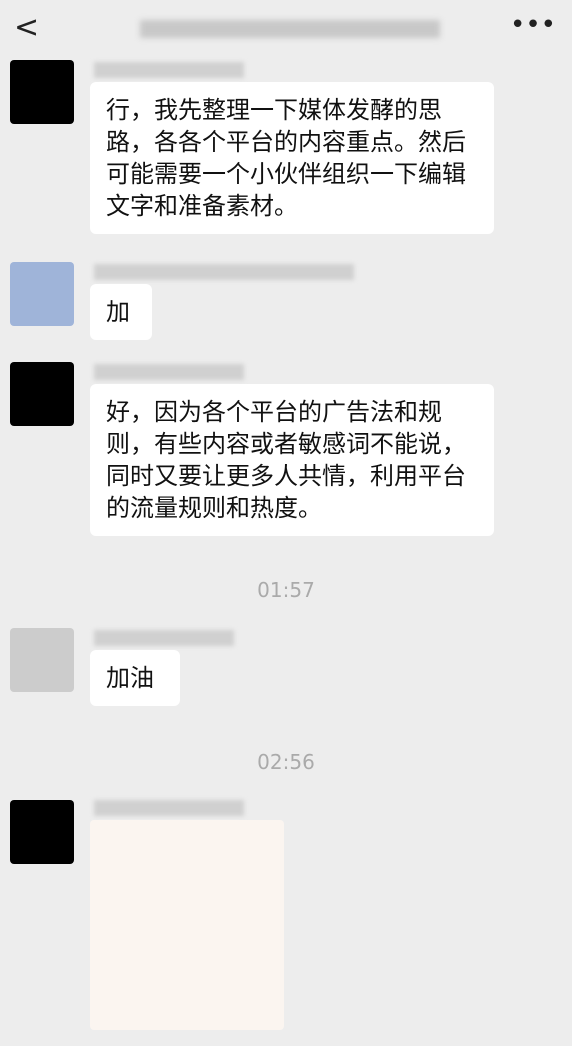 This screenshot has height=1046, width=572. What do you see at coordinates (26, 27) in the screenshot?
I see `back-icon: <` at bounding box center [26, 27].